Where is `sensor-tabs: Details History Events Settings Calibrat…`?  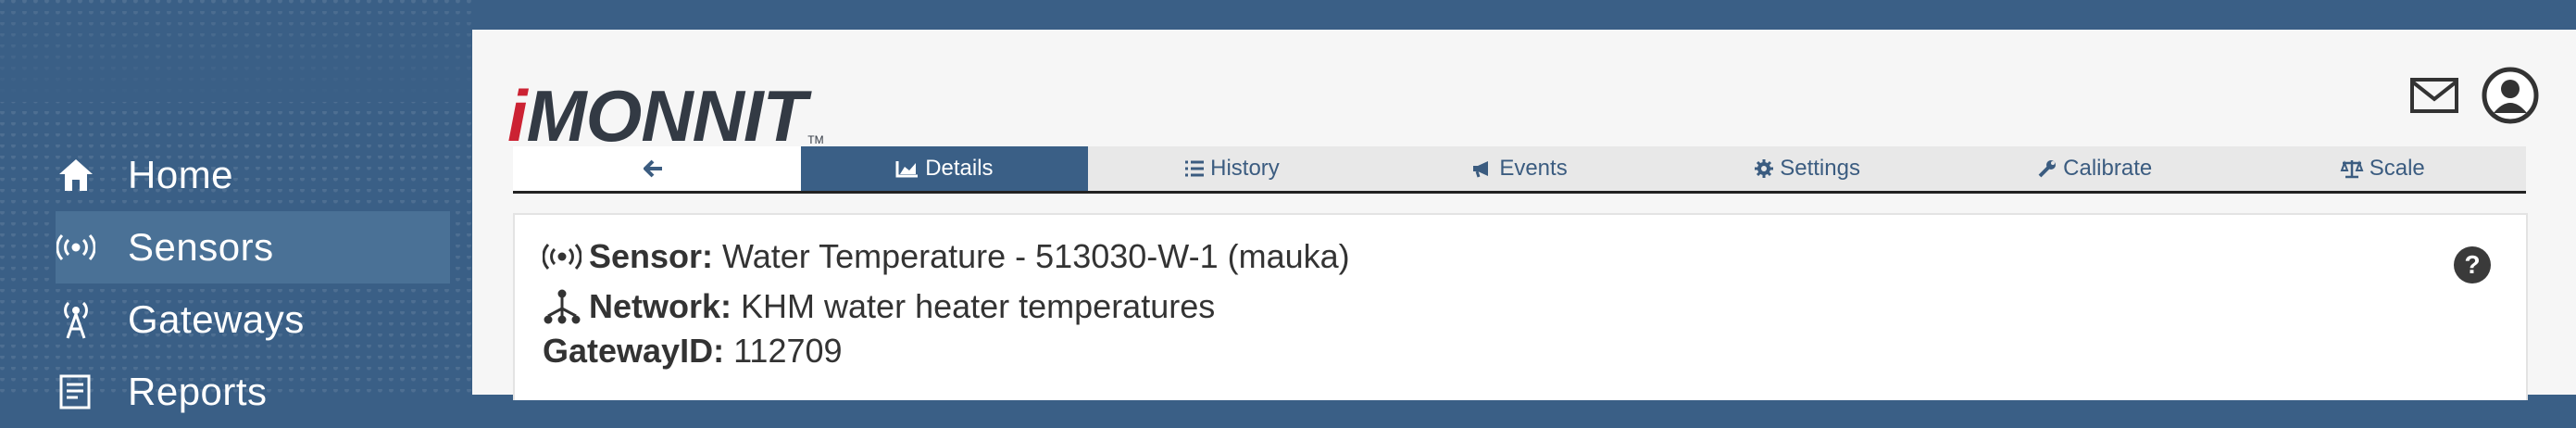
sensor-tabs: Details History Events Settings Calibrat… is located at coordinates (1520, 170).